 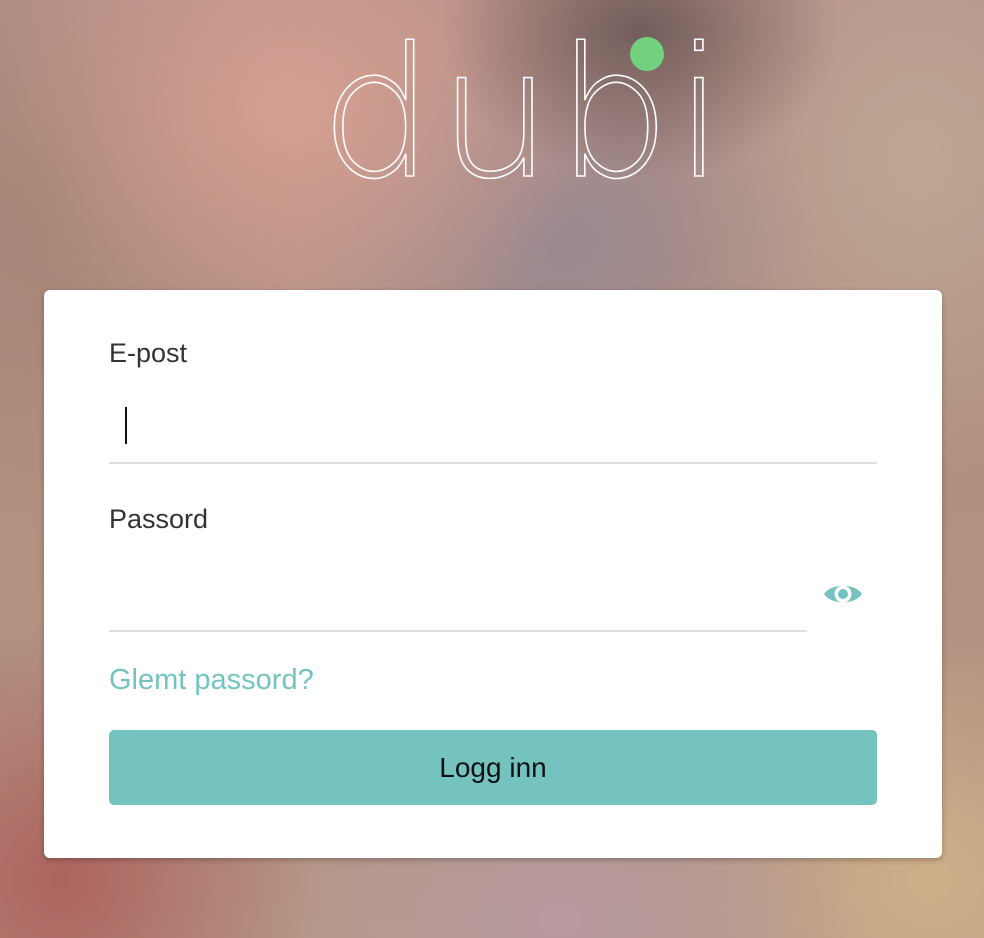 I want to click on text-caret, so click(x=126, y=425).